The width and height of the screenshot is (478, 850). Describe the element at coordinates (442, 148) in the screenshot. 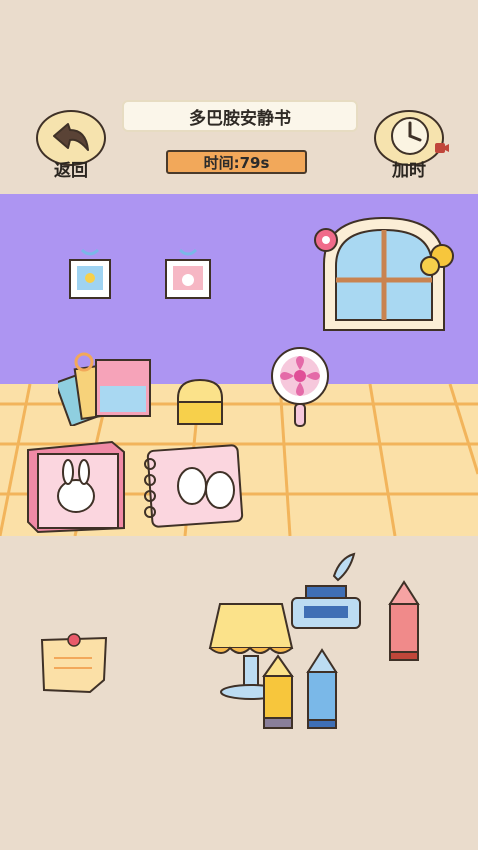

I see `video-ad-icon` at that location.